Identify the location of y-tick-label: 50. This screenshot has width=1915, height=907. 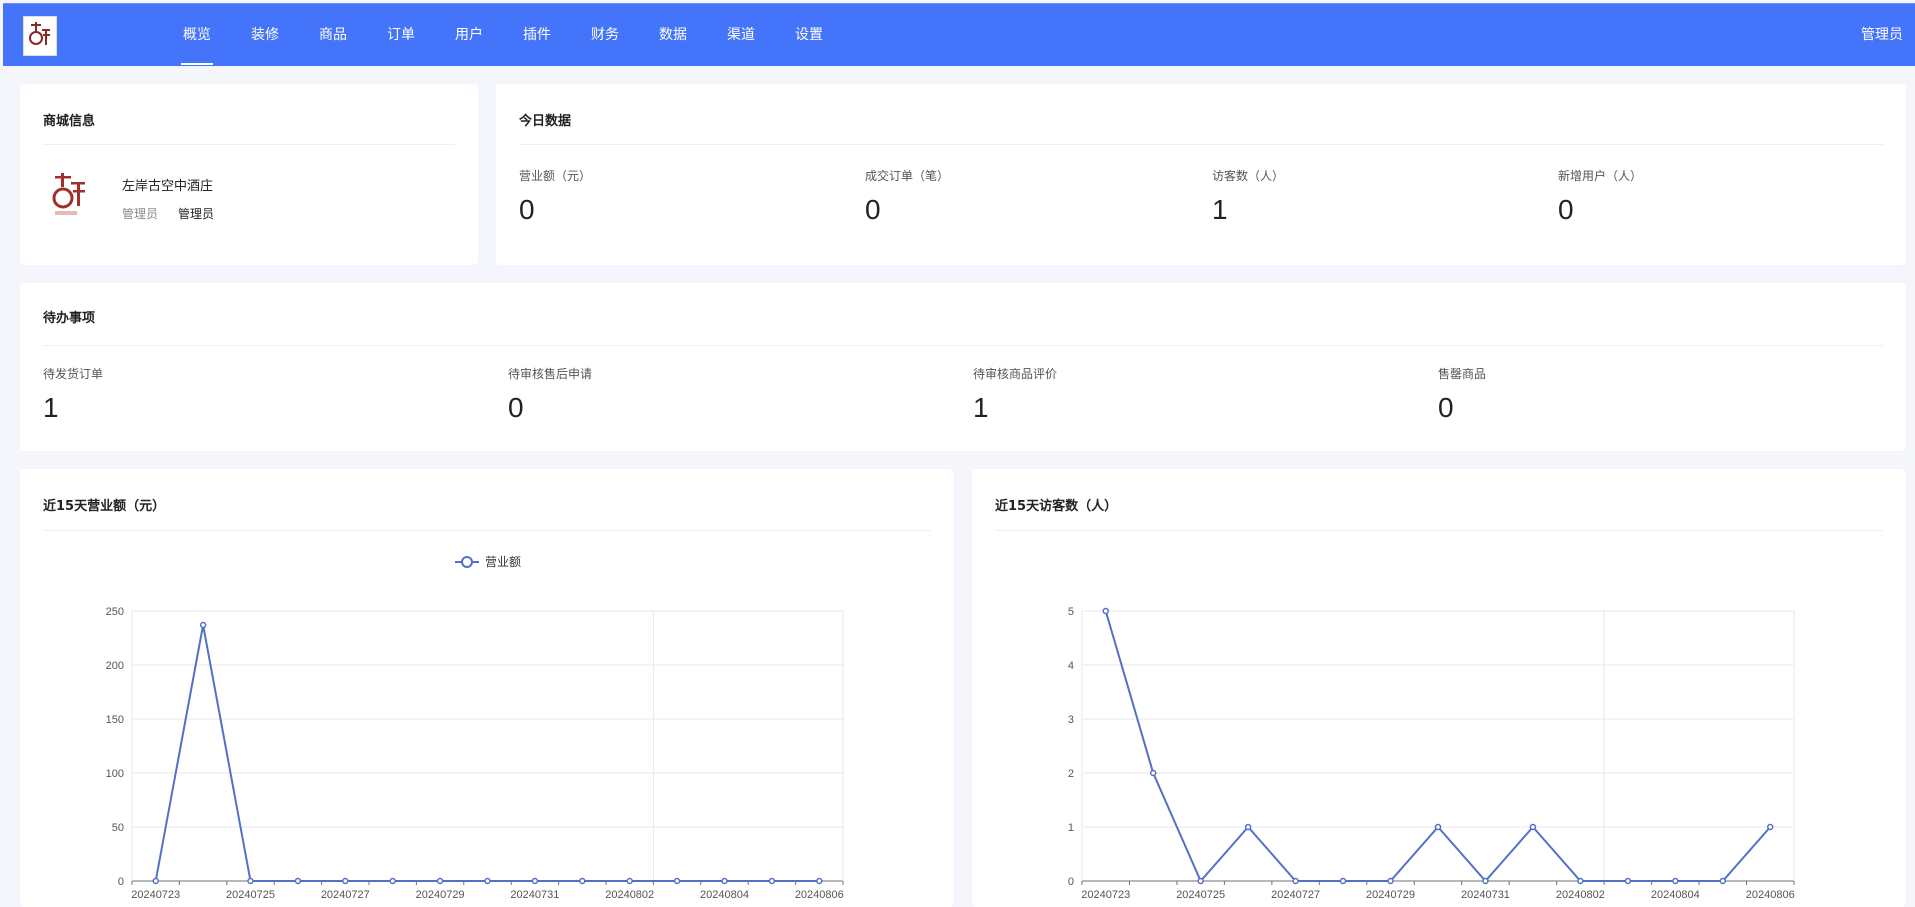
(118, 828).